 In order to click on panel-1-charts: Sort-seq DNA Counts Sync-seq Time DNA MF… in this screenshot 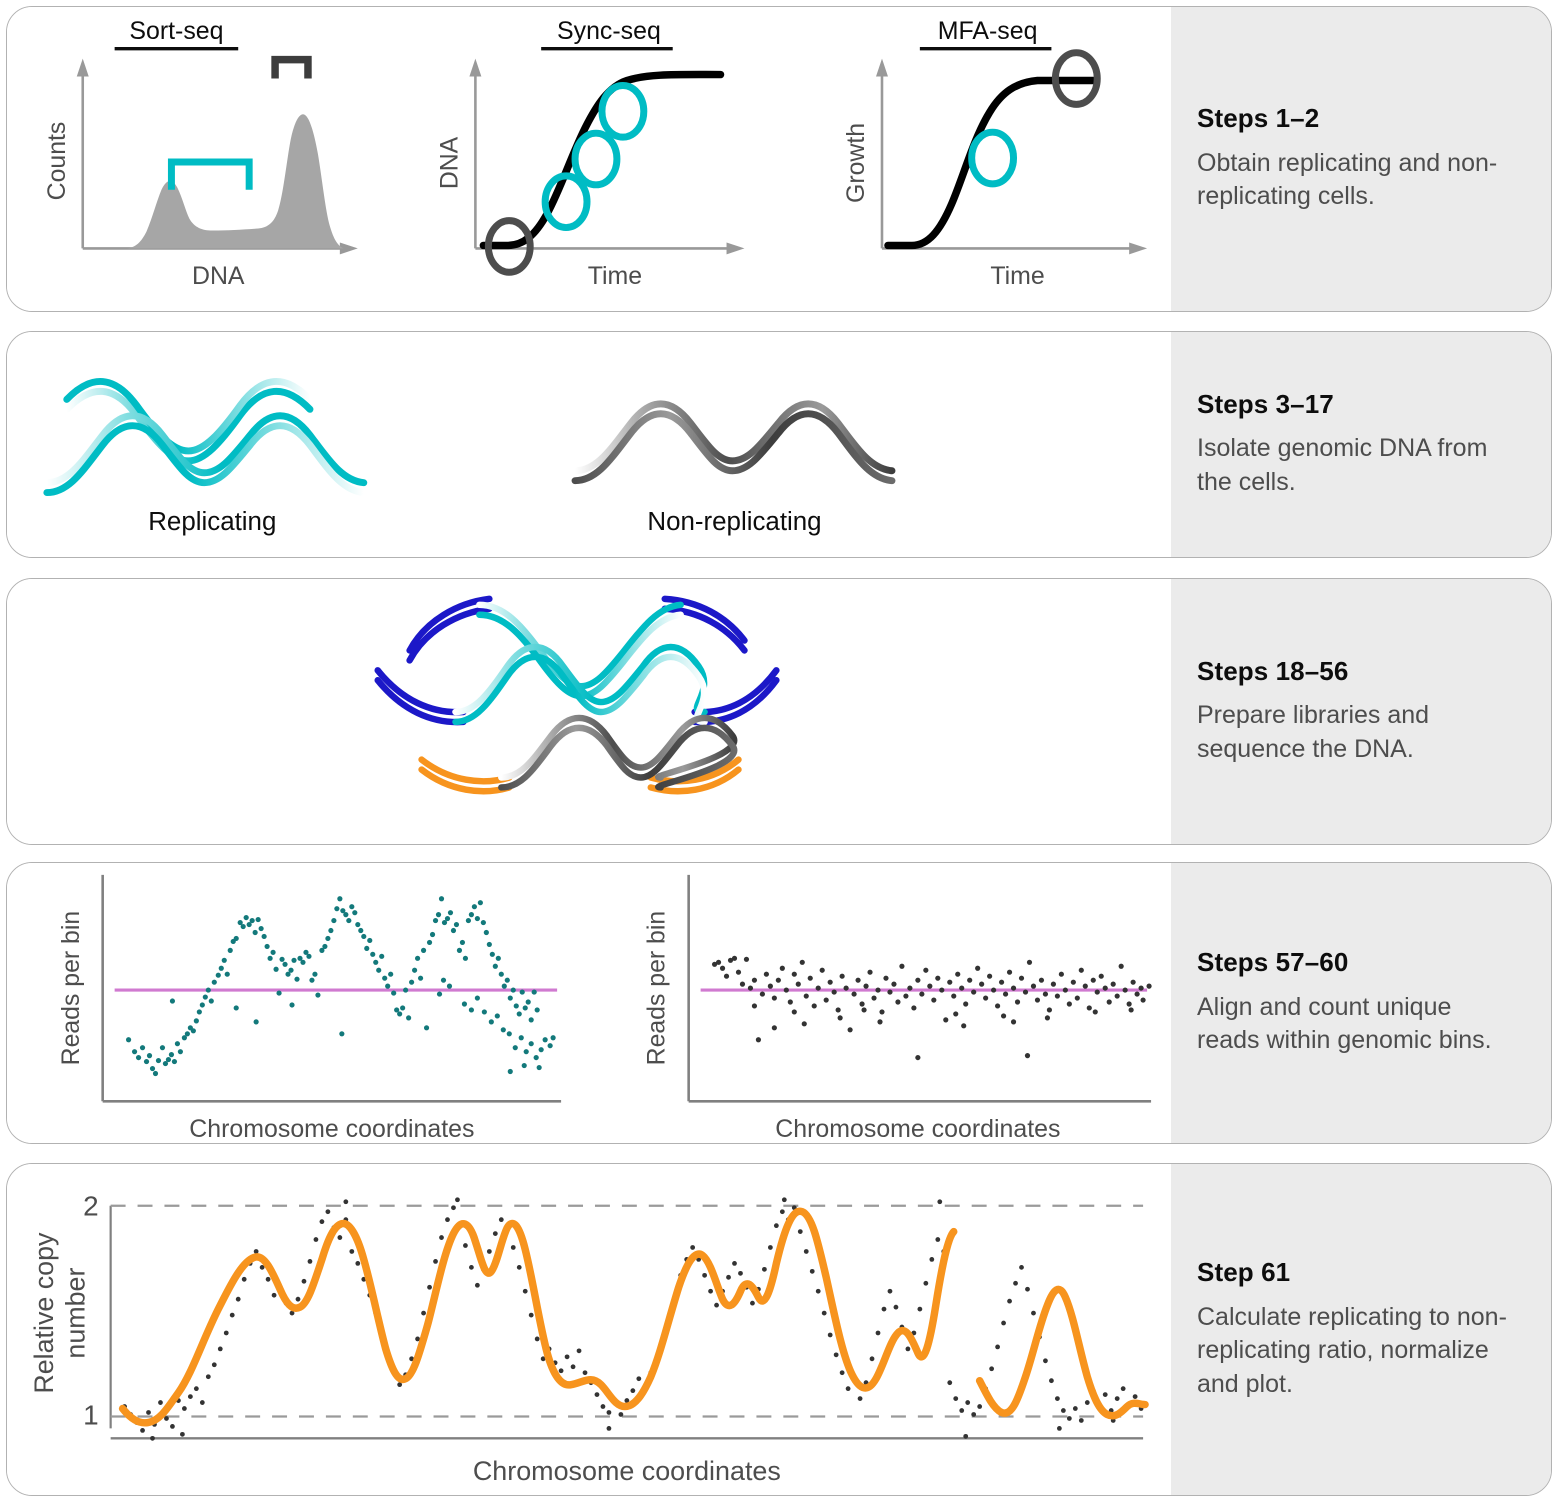, I will do `click(595, 153)`.